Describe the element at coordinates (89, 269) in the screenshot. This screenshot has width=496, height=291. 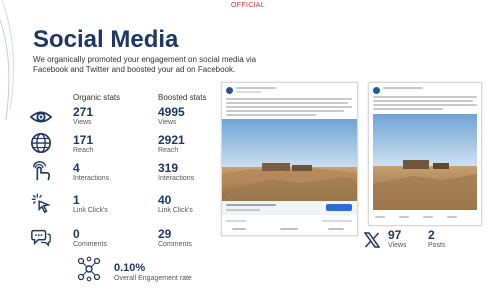
I see `network-icon` at that location.